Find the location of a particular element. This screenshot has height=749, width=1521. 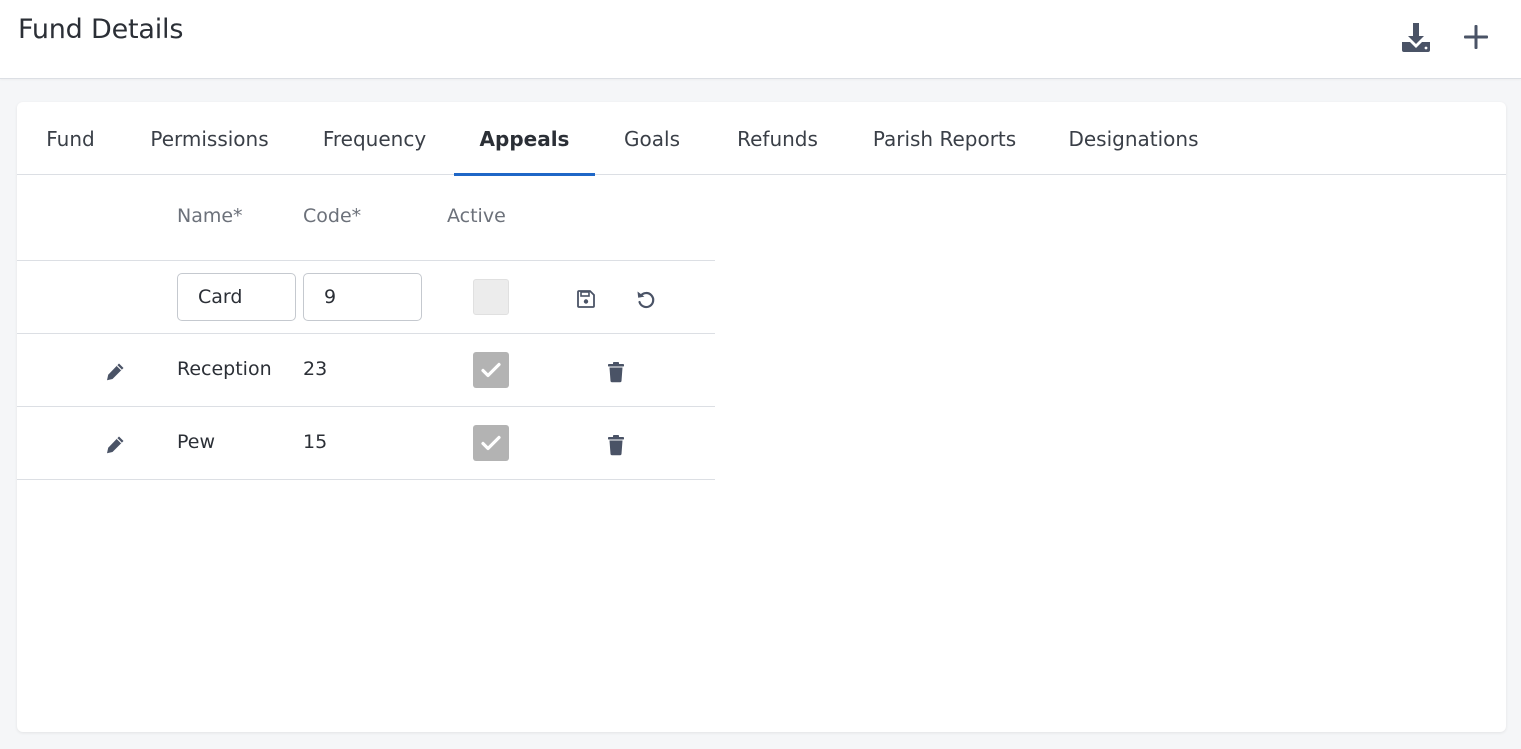

undo-button is located at coordinates (646, 299).